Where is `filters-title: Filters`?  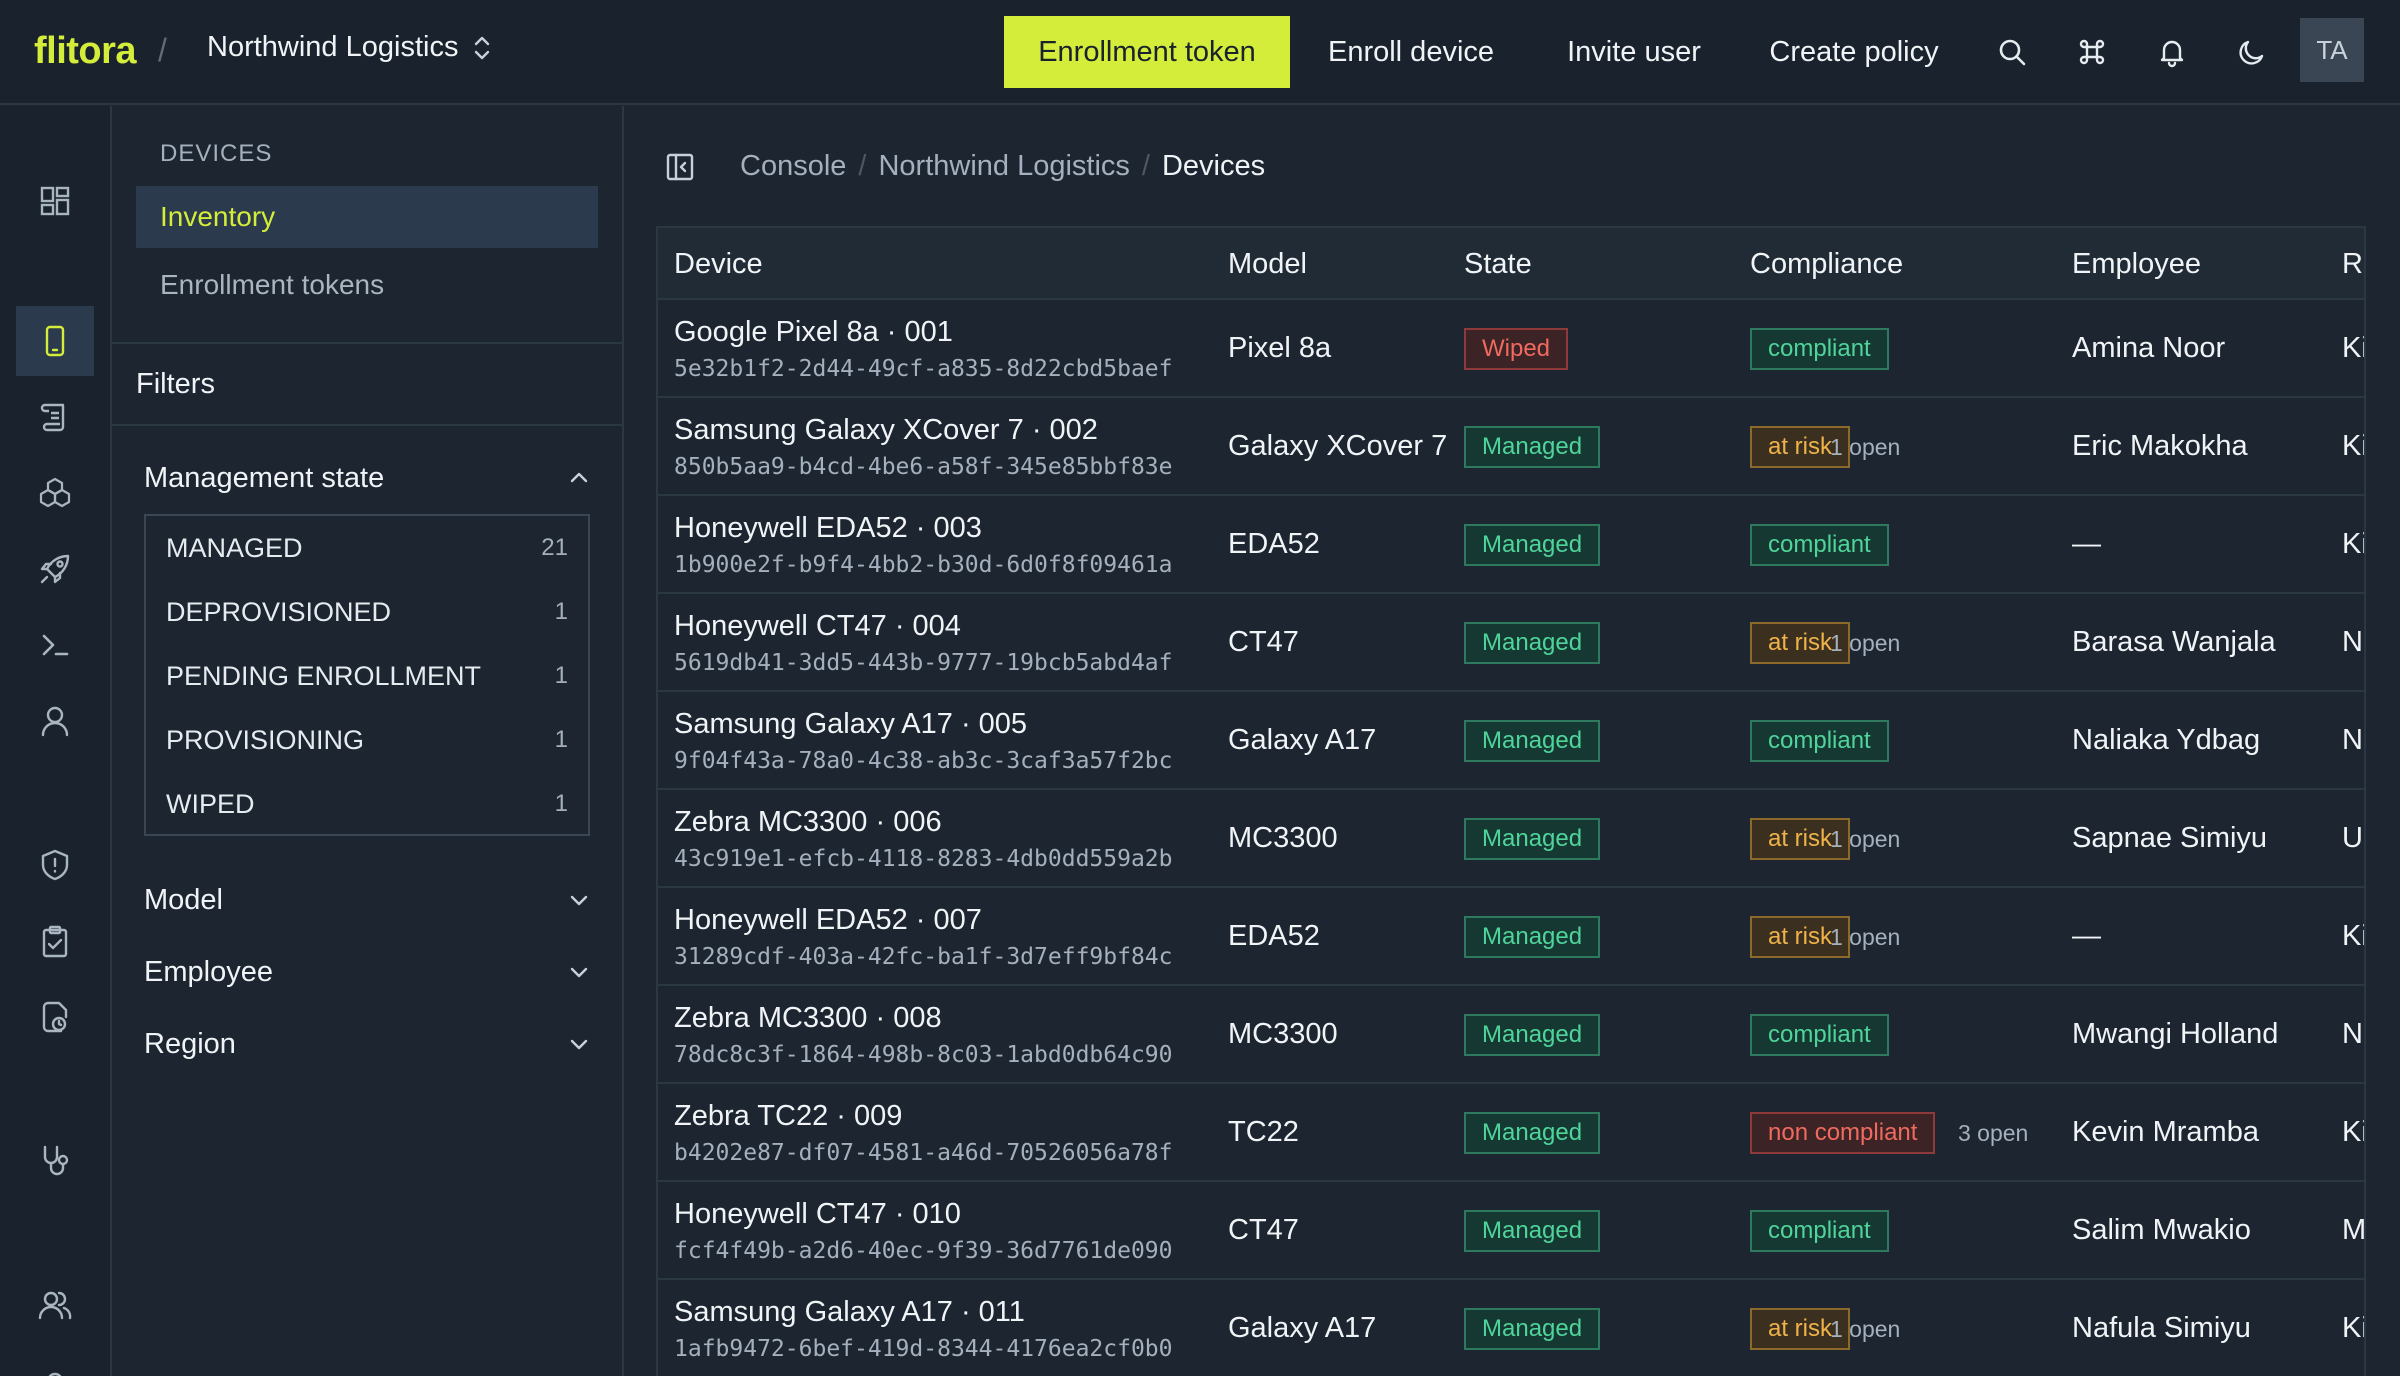
filters-title: Filters is located at coordinates (175, 384).